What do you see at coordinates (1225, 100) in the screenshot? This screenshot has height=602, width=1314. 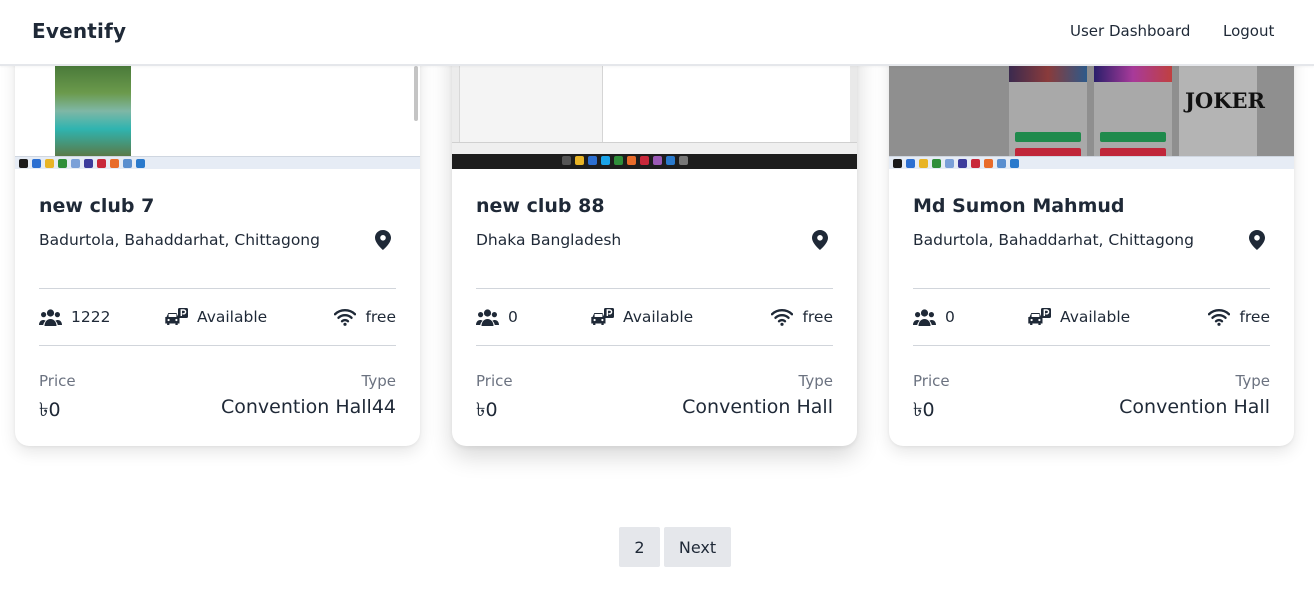 I see `joker-text: JOKER` at bounding box center [1225, 100].